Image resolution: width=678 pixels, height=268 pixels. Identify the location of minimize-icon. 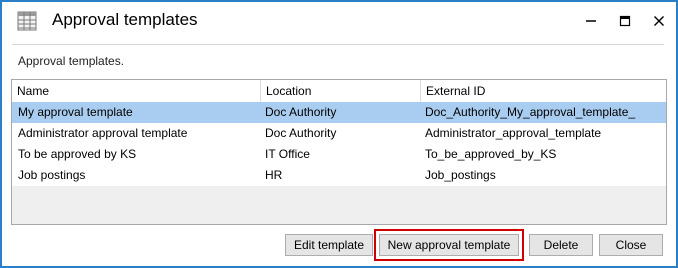
(591, 21).